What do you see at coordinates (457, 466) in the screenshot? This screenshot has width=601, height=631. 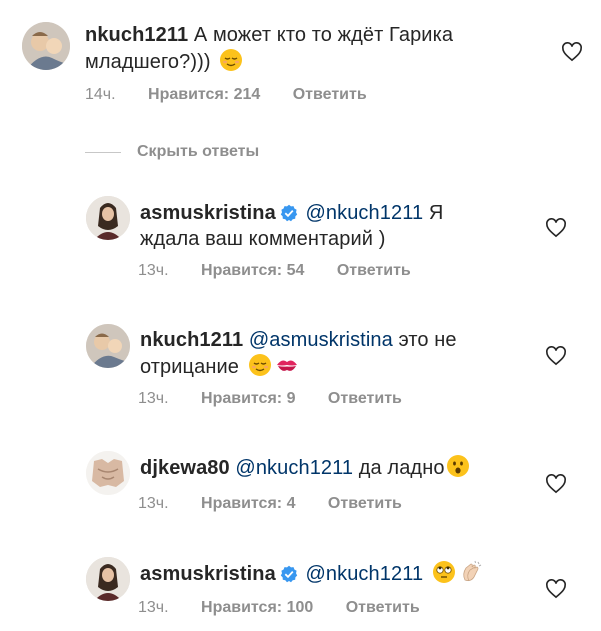 I see `hushed-face-icon` at bounding box center [457, 466].